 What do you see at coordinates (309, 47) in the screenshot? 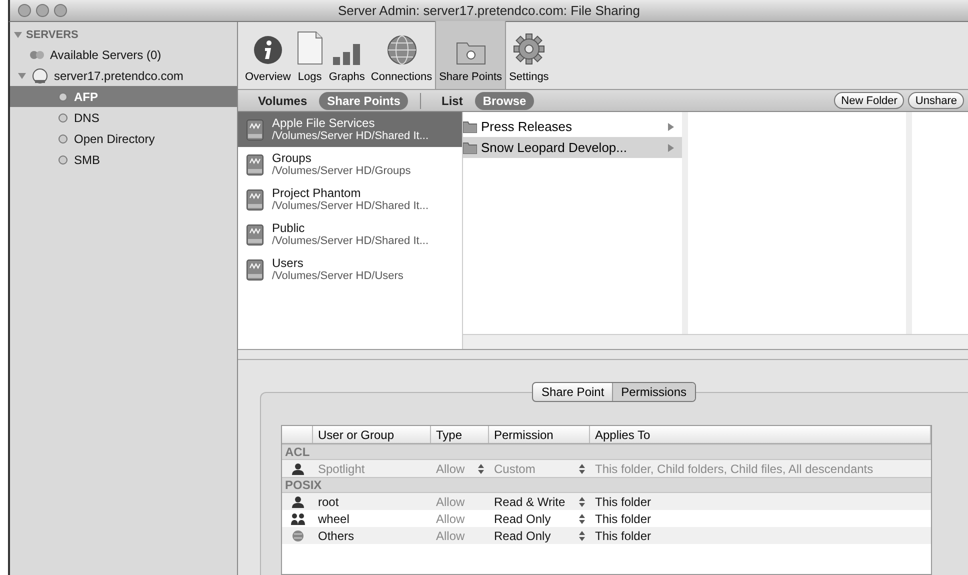
I see `document-icon` at bounding box center [309, 47].